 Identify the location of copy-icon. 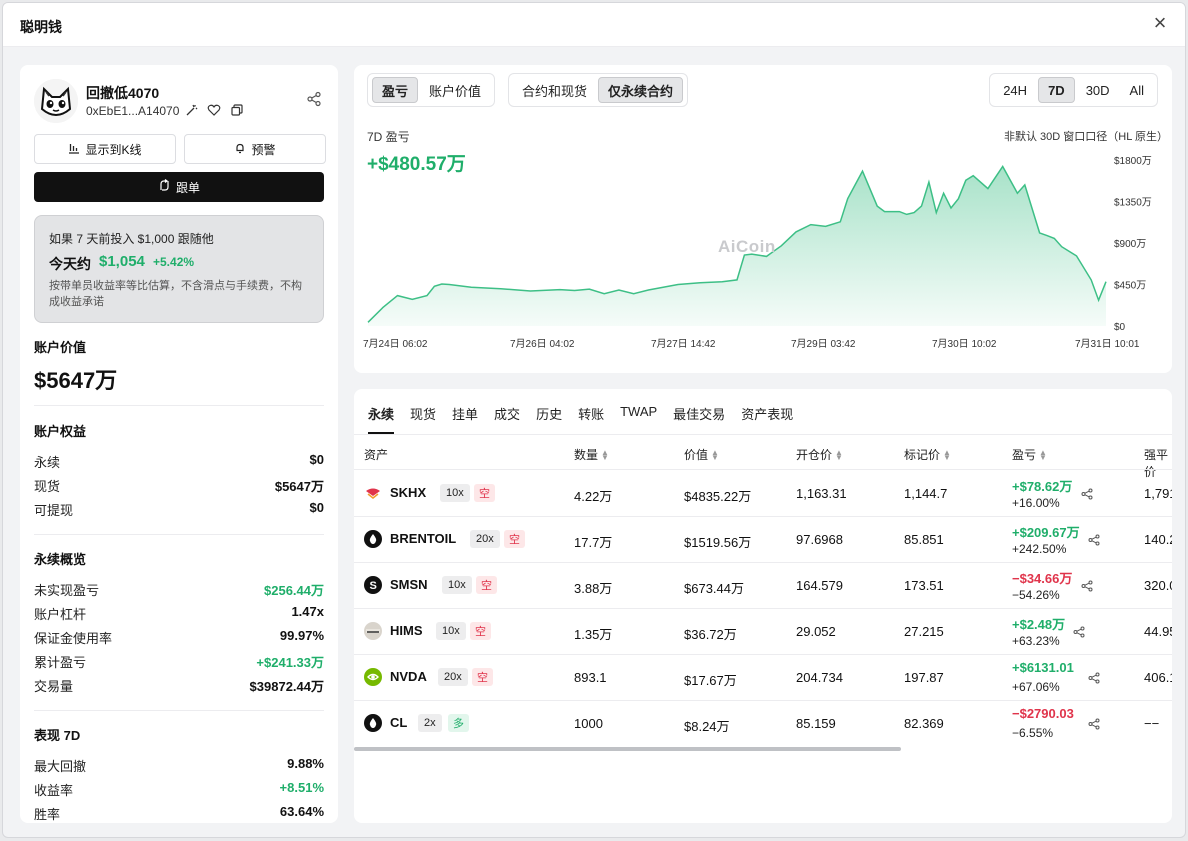
(237, 110).